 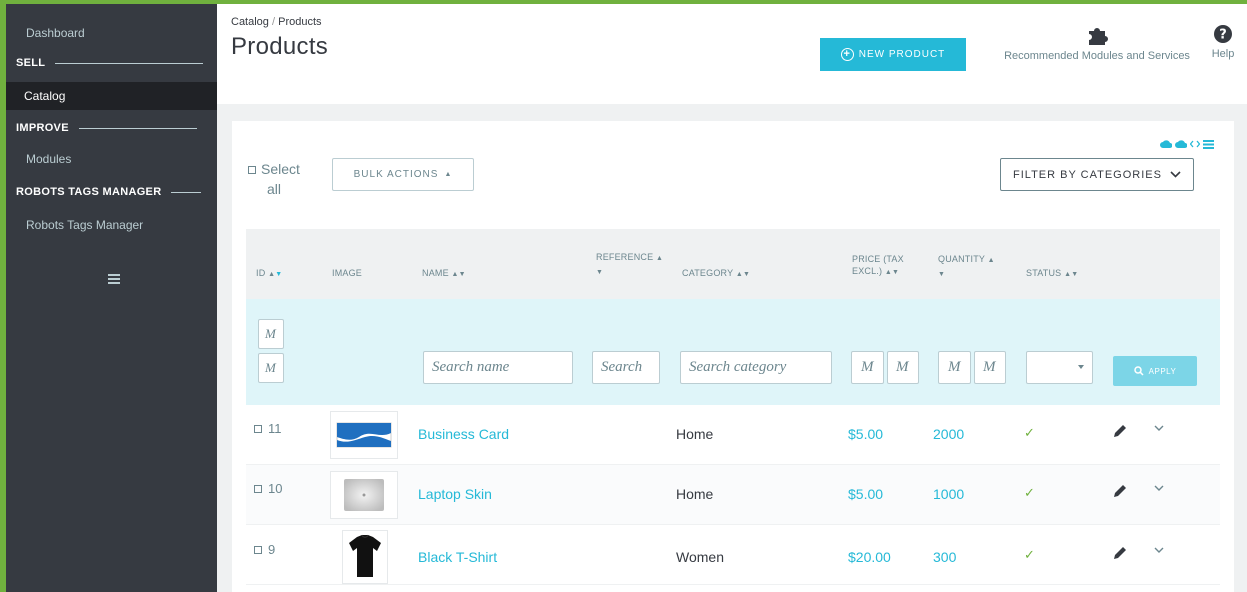 What do you see at coordinates (274, 179) in the screenshot?
I see `select-all-checkbox: Select all` at bounding box center [274, 179].